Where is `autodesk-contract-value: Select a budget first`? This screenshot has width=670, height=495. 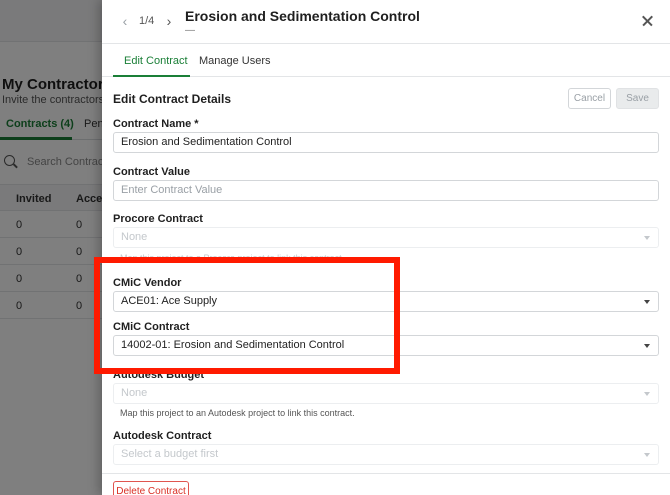 autodesk-contract-value: Select a budget first is located at coordinates (170, 454).